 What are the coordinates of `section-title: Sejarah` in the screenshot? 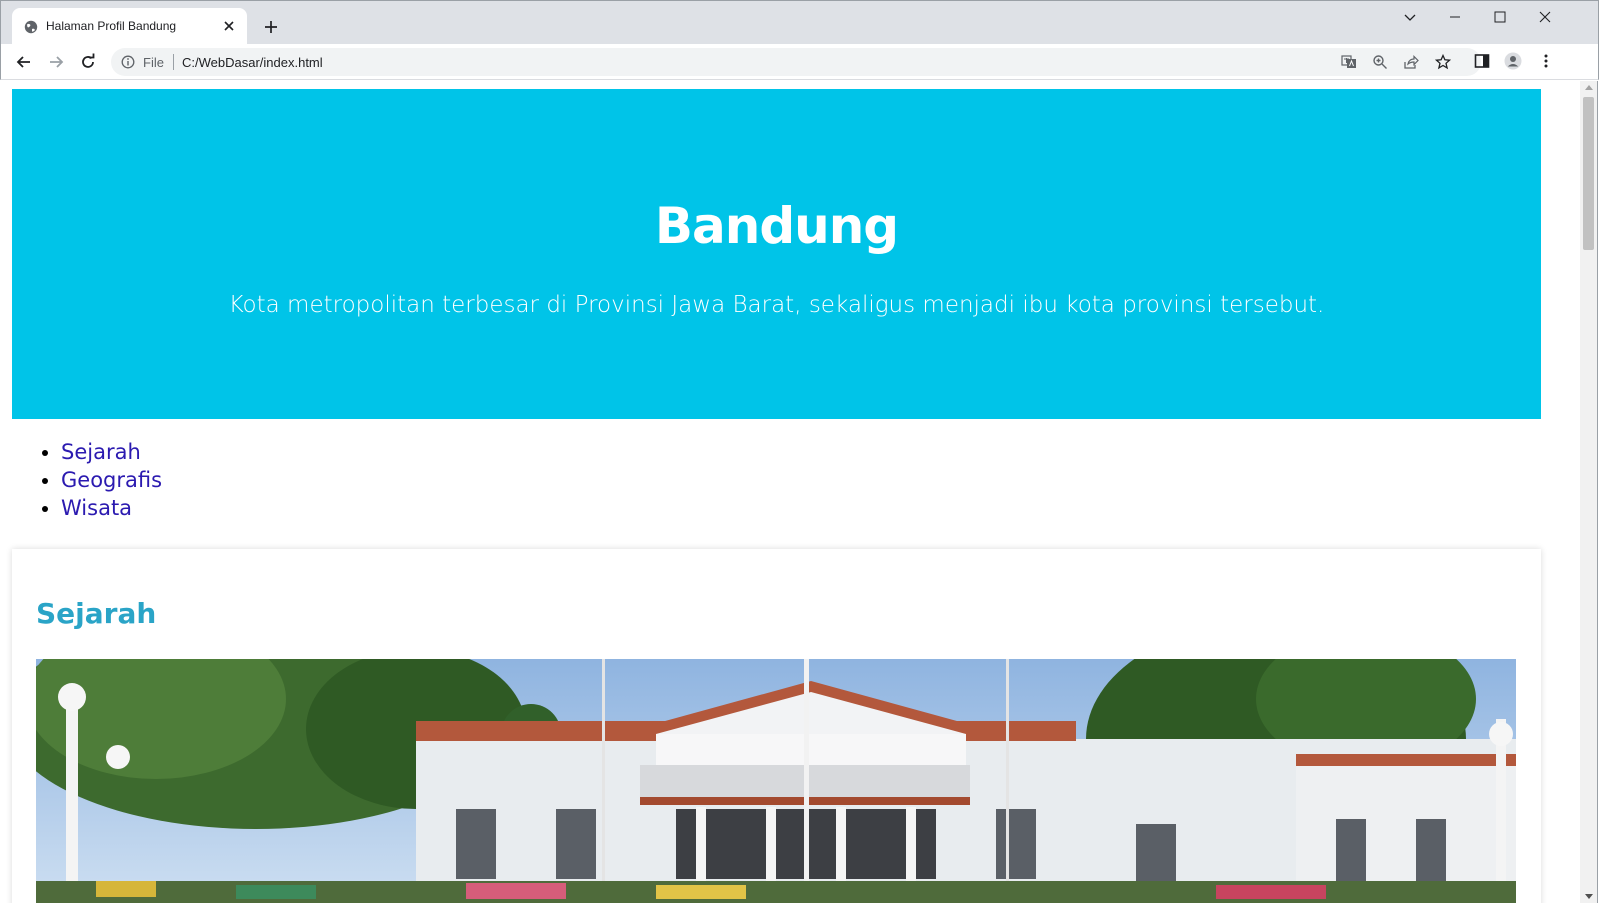 It's located at (96, 613).